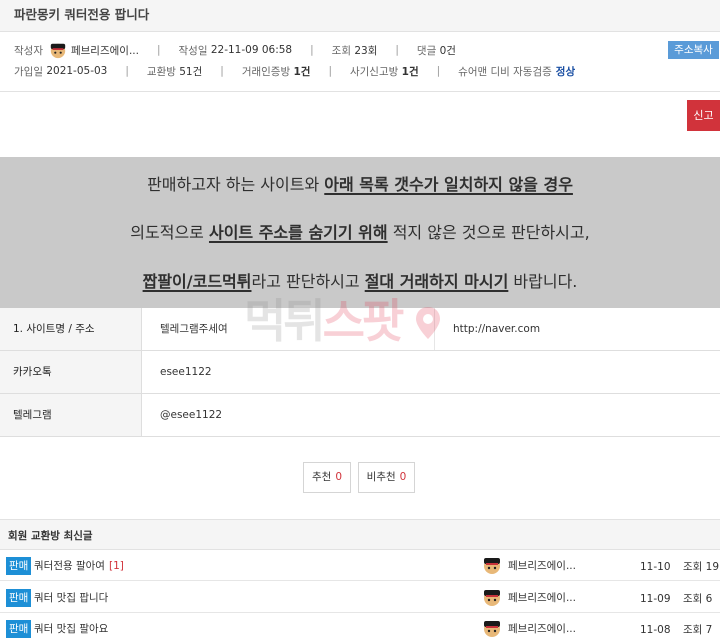  I want to click on comments-value: 0건, so click(447, 50).